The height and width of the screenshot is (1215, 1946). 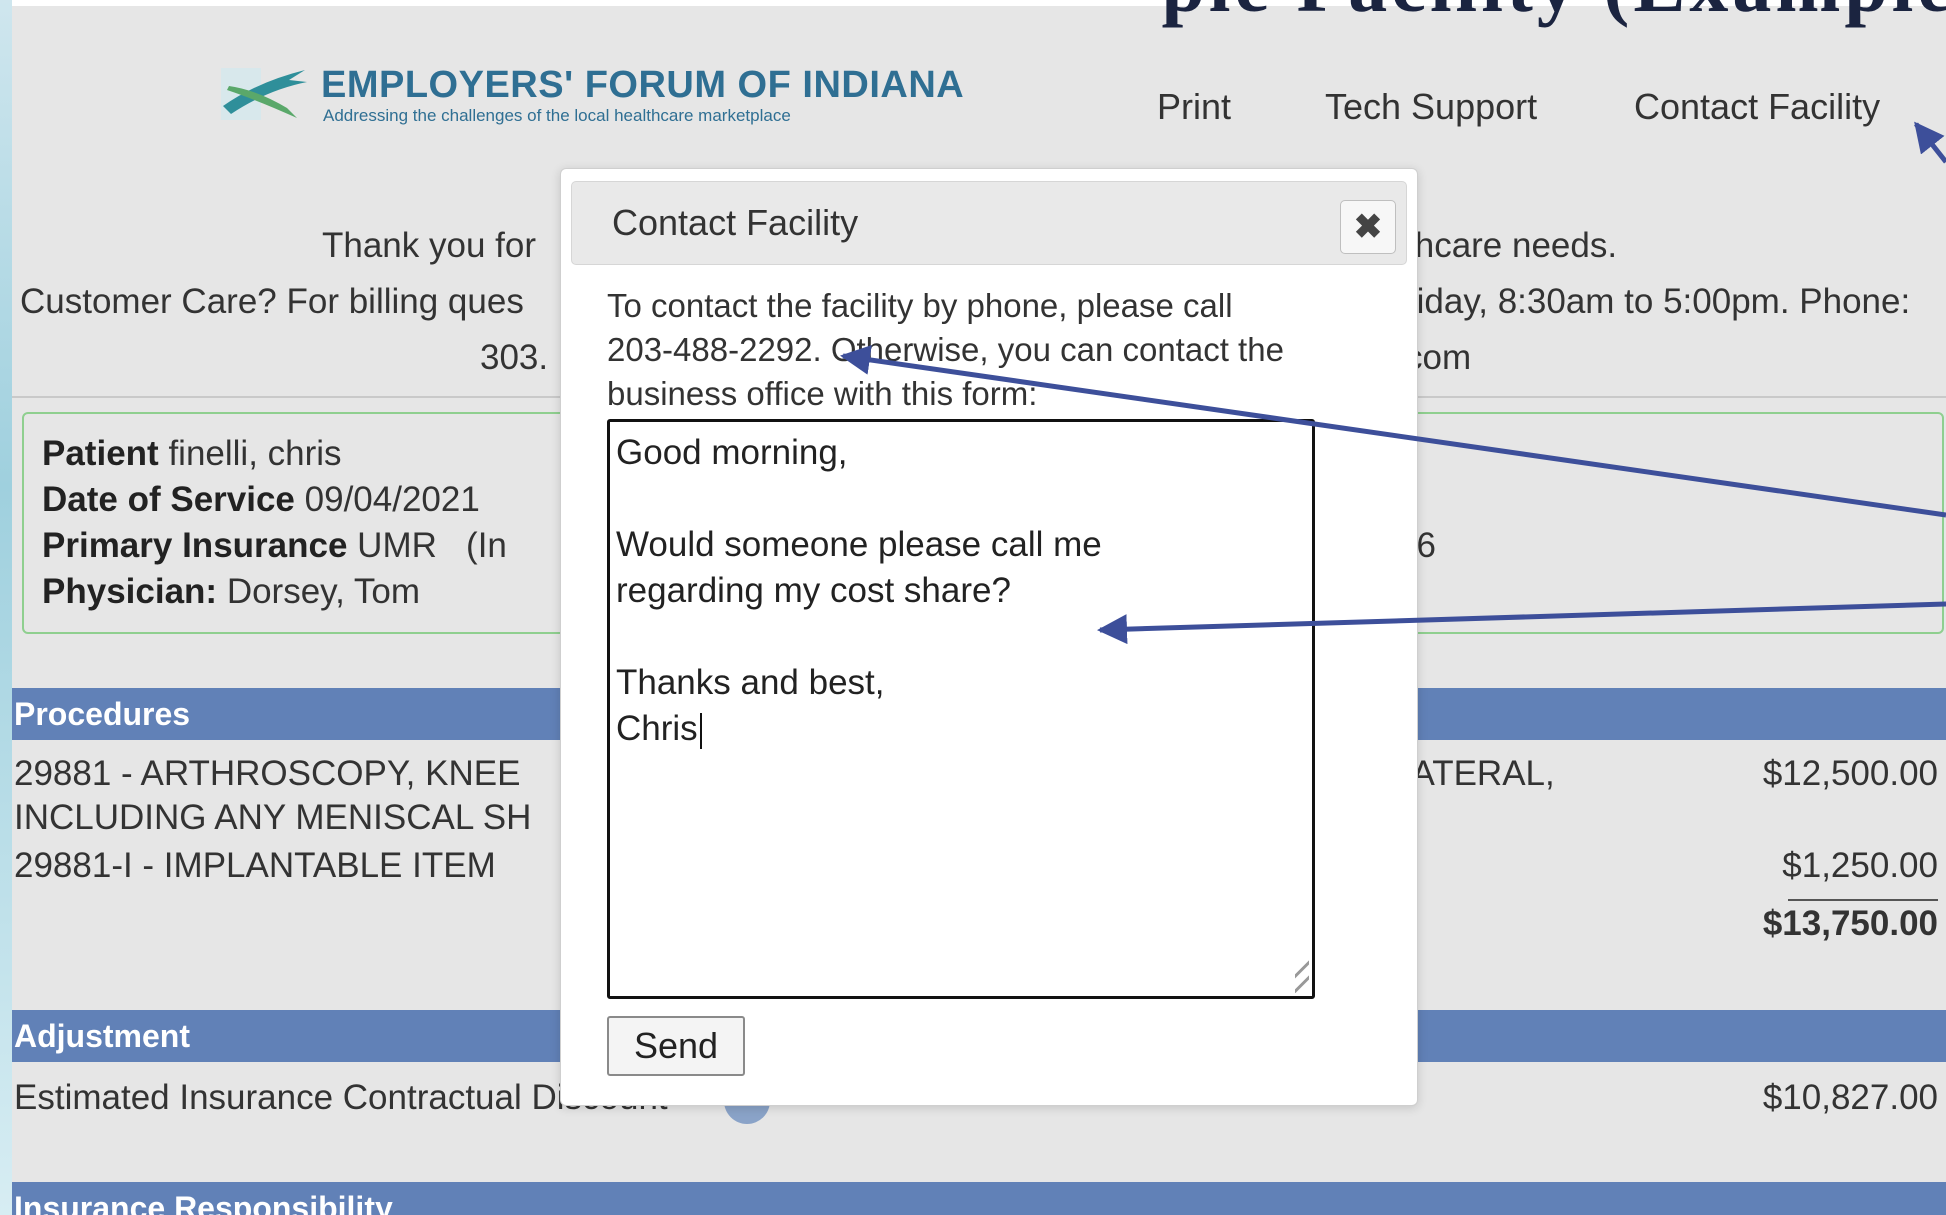 I want to click on procedure-amount-2: $1,250.00, so click(x=1860, y=865).